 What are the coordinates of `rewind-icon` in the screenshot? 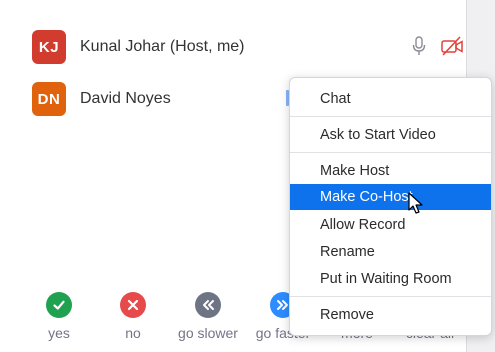 It's located at (208, 305).